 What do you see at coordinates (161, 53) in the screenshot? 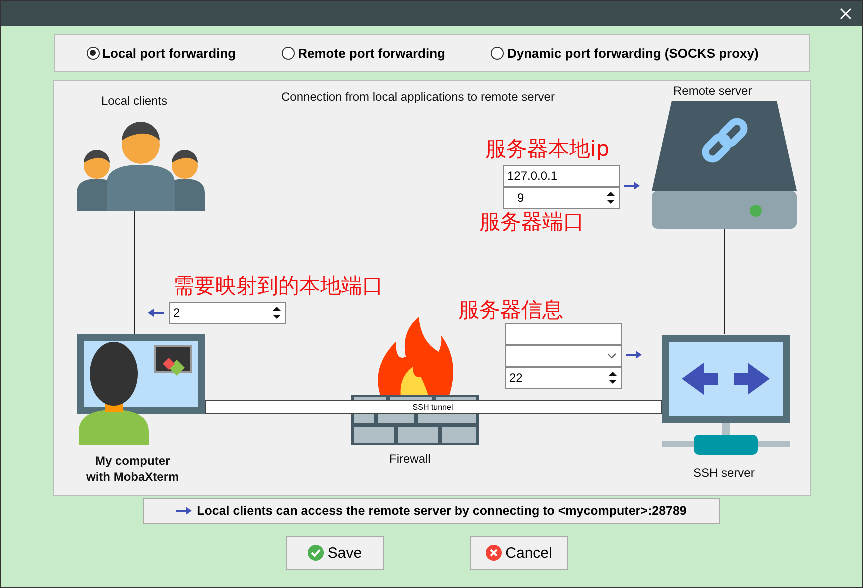
I see `radio-option: Local port forwarding` at bounding box center [161, 53].